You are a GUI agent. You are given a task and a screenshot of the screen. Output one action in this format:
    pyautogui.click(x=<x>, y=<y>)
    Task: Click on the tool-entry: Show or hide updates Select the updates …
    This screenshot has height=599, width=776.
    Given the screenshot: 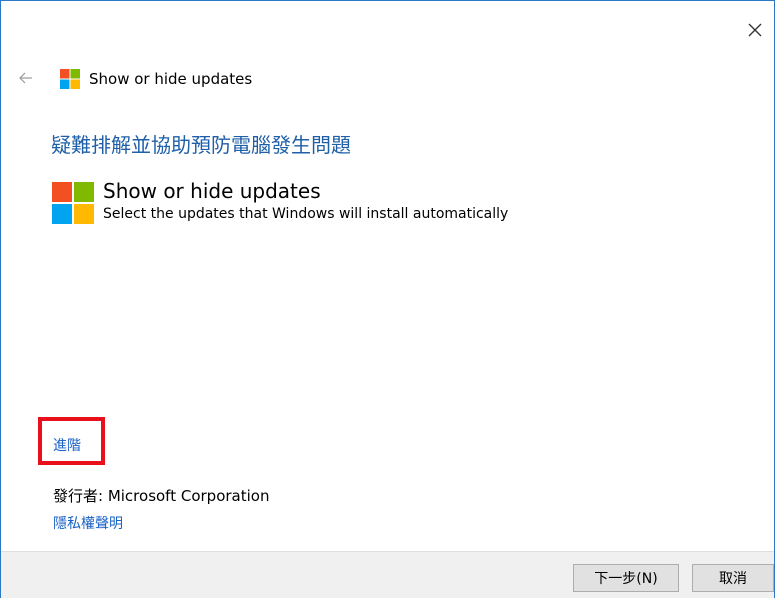 What is the action you would take?
    pyautogui.click(x=279, y=202)
    